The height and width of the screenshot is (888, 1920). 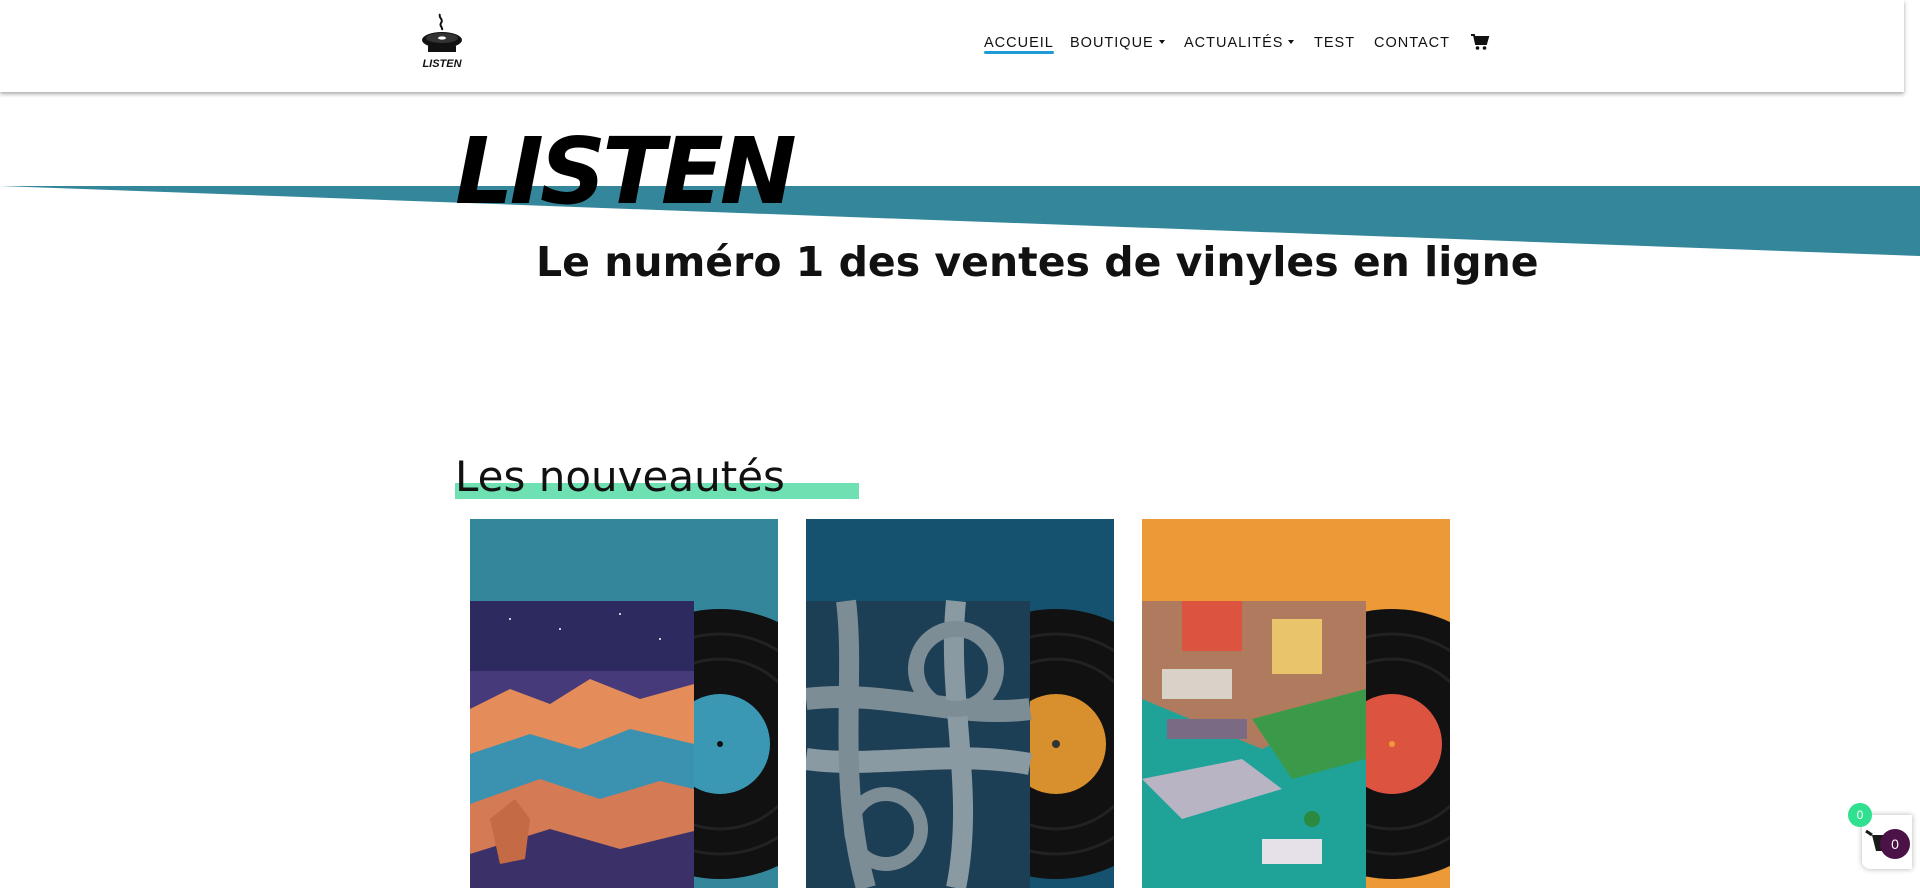 What do you see at coordinates (1112, 43) in the screenshot?
I see `nav-label: BOUTIQUE` at bounding box center [1112, 43].